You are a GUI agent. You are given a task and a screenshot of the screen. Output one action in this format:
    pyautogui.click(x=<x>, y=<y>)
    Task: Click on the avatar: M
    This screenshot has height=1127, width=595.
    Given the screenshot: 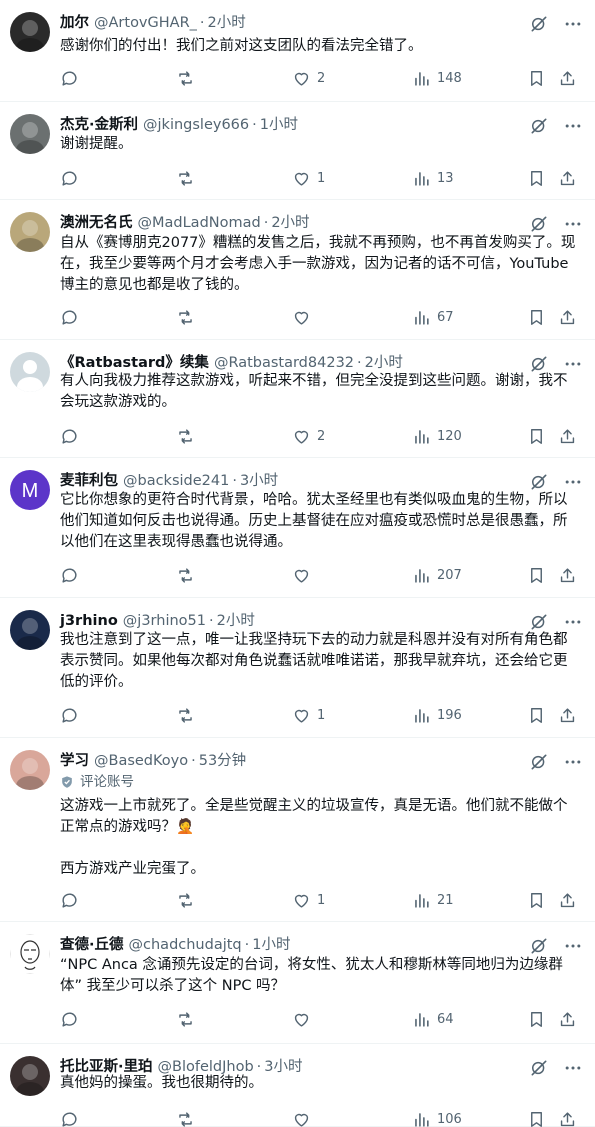 What is the action you would take?
    pyautogui.click(x=30, y=490)
    